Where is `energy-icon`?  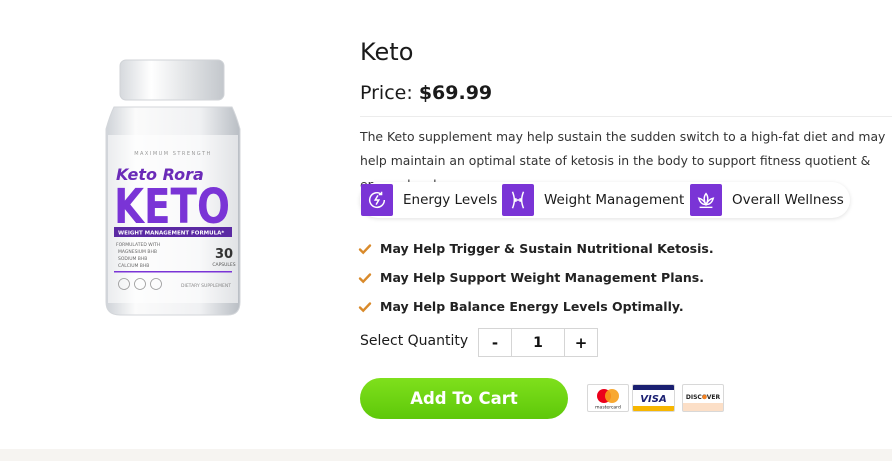
energy-icon is located at coordinates (377, 200).